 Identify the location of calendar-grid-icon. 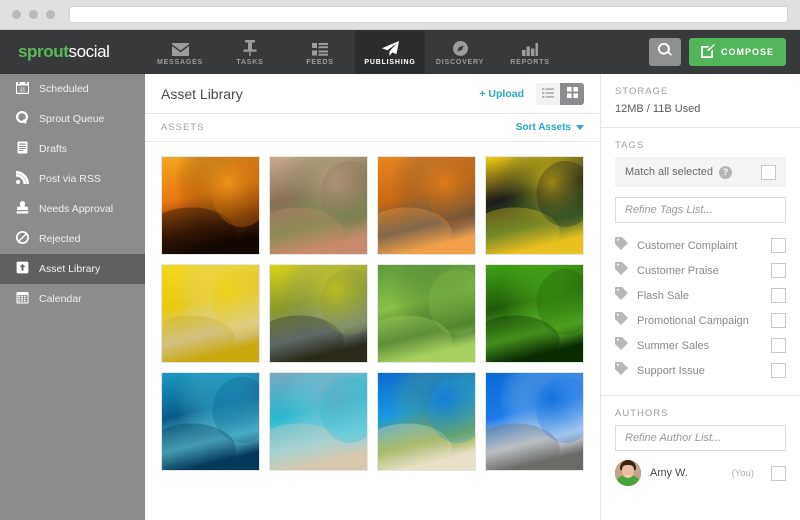
(22, 299).